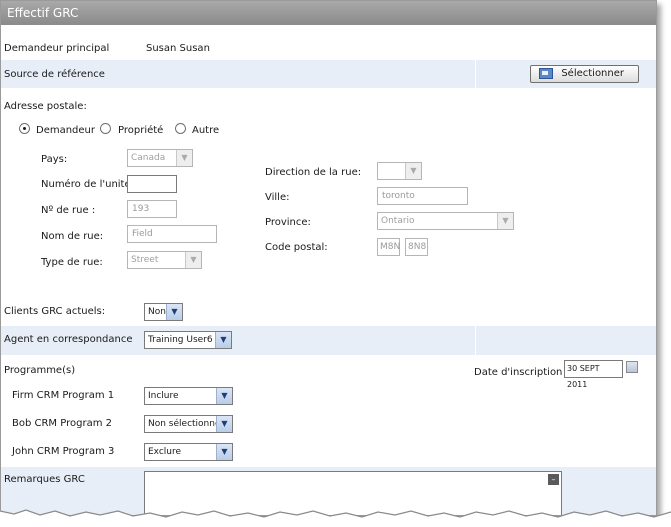 This screenshot has width=671, height=527. Describe the element at coordinates (54, 159) in the screenshot. I see `country-label: Pays:` at that location.